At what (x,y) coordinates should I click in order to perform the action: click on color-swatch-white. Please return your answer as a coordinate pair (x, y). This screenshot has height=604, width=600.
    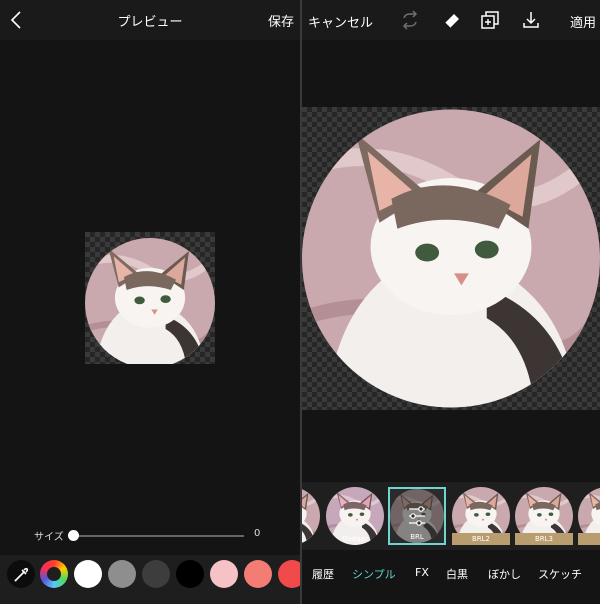
    Looking at the image, I should click on (88, 574).